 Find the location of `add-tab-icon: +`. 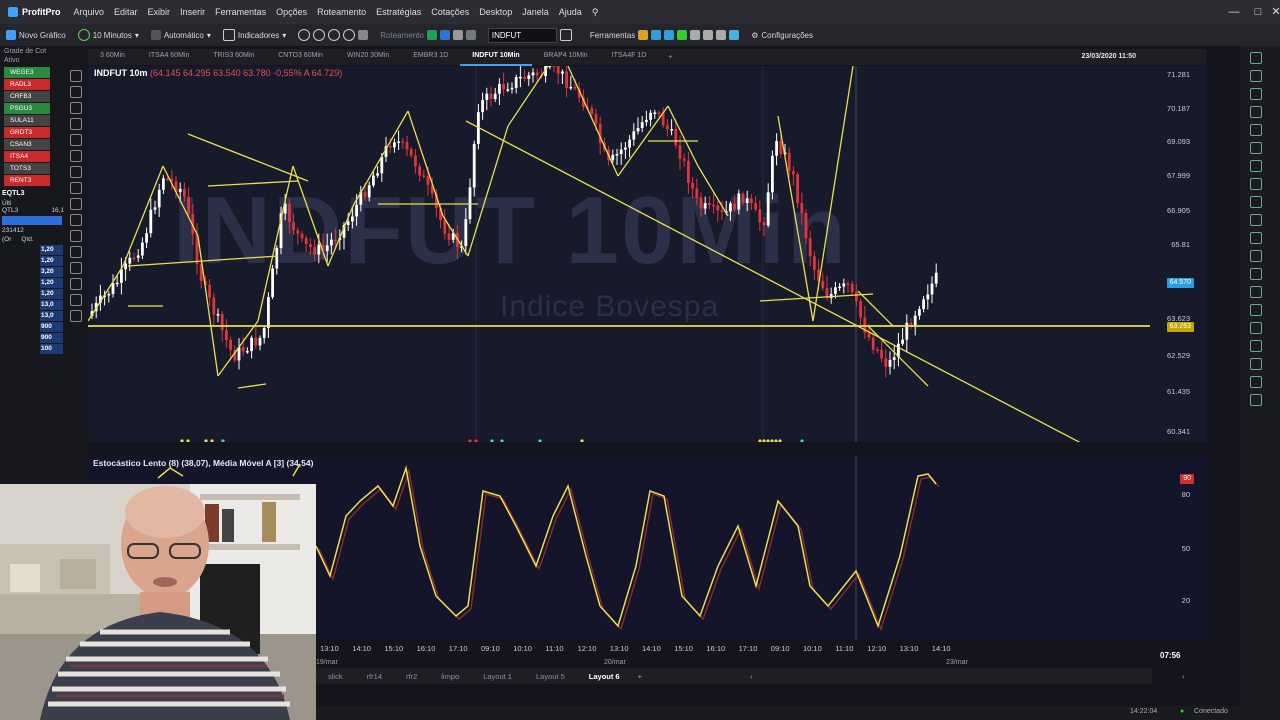

add-tab-icon: + is located at coordinates (670, 57).